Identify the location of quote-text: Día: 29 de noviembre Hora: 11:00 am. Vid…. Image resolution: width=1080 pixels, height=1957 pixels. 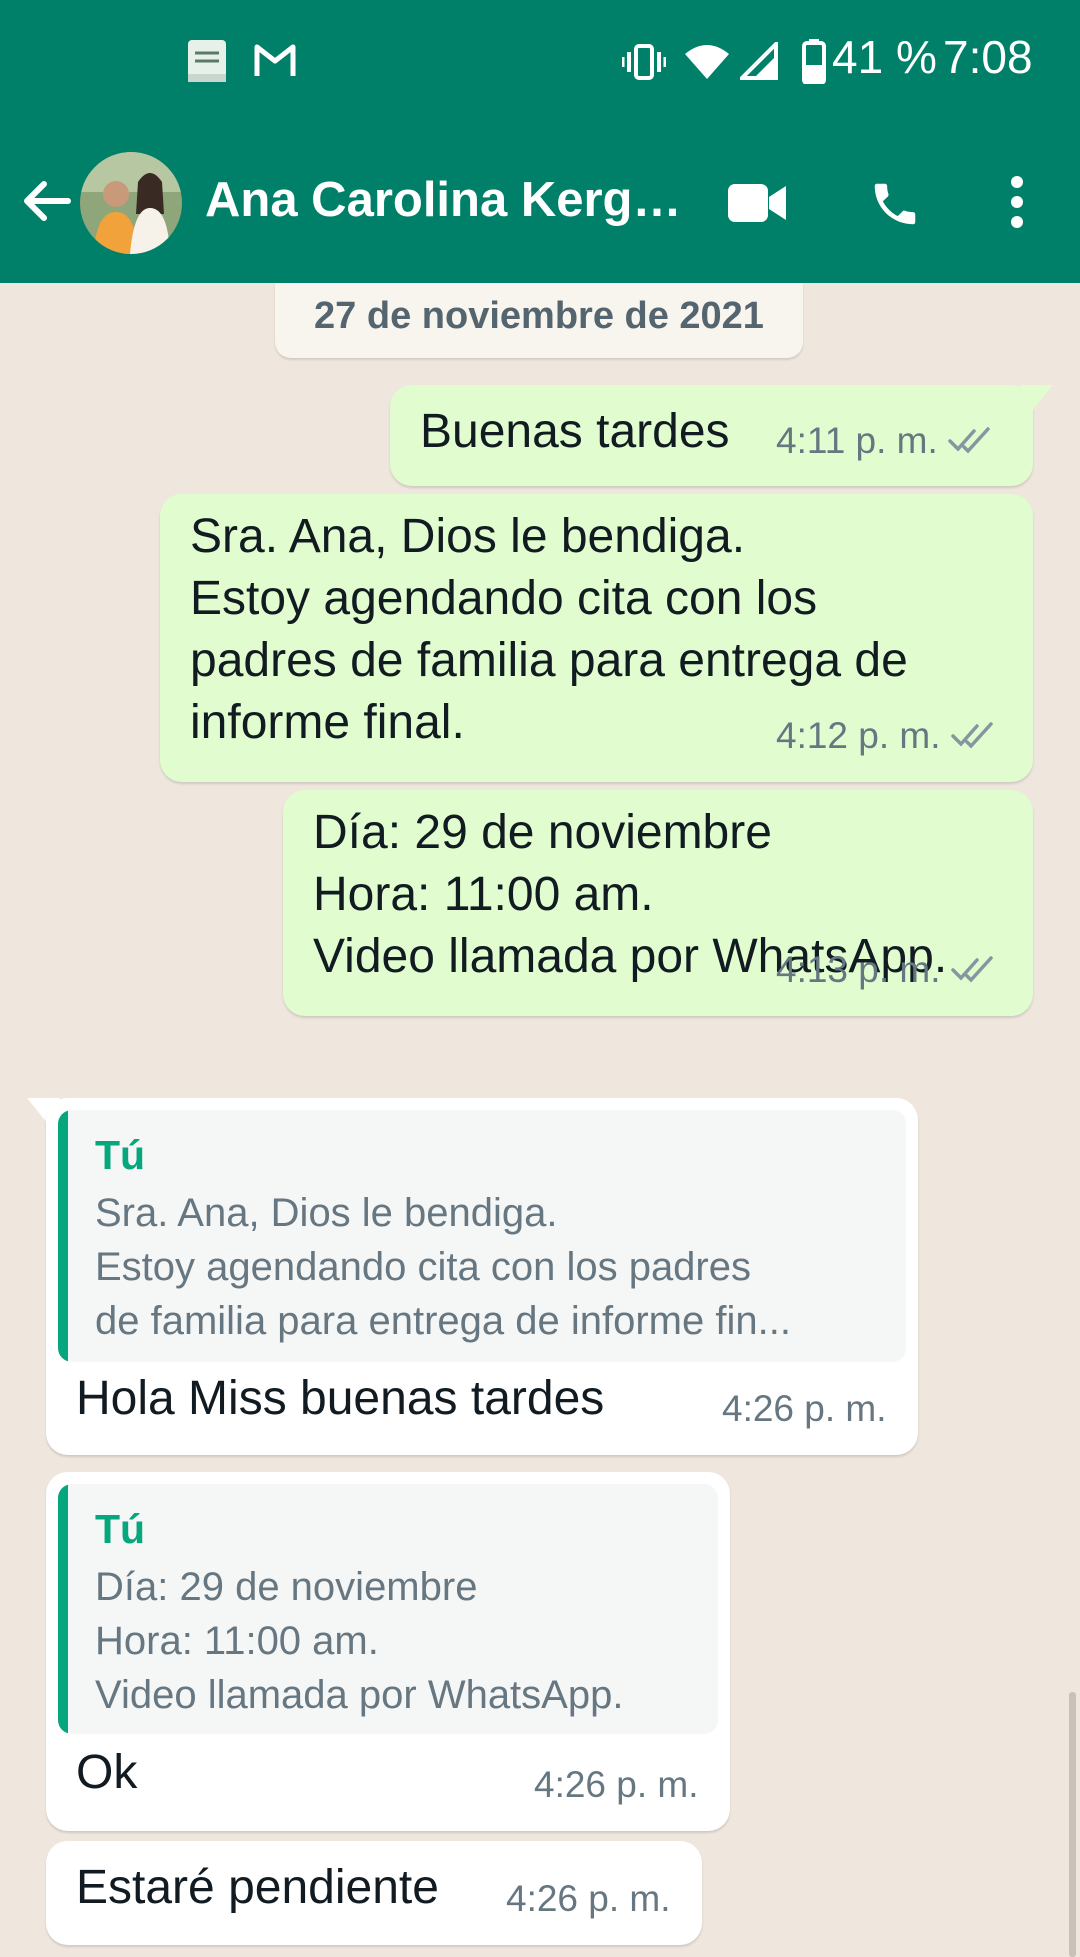
(359, 1641).